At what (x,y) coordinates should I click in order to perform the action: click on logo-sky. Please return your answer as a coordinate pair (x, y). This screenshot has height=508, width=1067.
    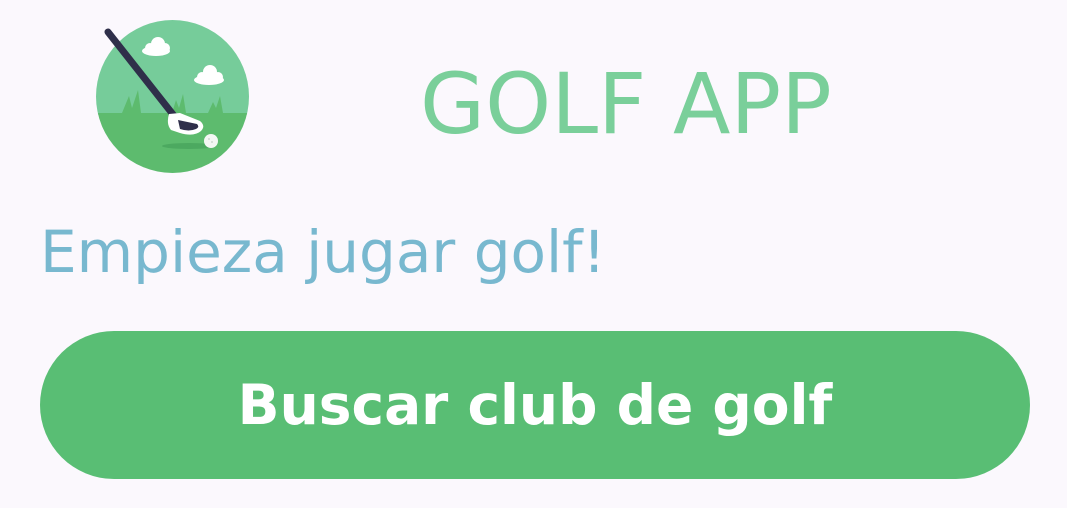
    Looking at the image, I should click on (172, 67).